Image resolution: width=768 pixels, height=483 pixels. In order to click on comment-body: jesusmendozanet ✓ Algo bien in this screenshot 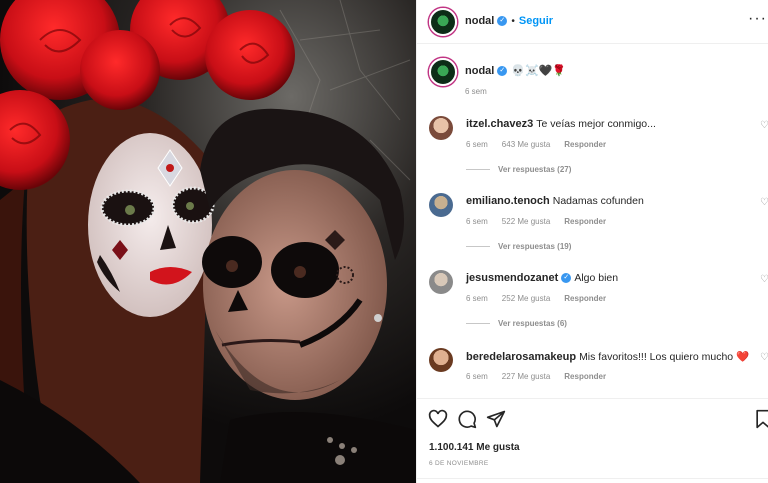, I will do `click(542, 278)`.